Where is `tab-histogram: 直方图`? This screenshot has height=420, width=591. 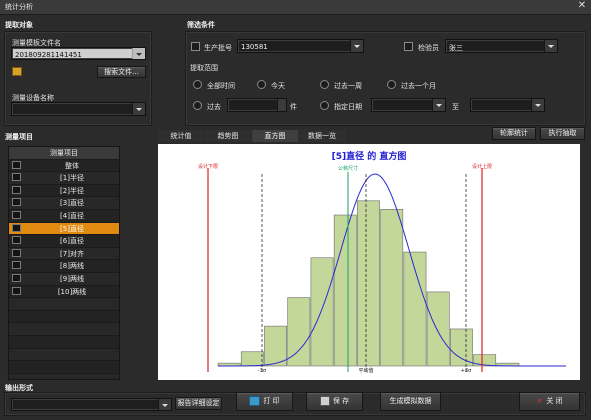 tab-histogram: 直方图 is located at coordinates (275, 136).